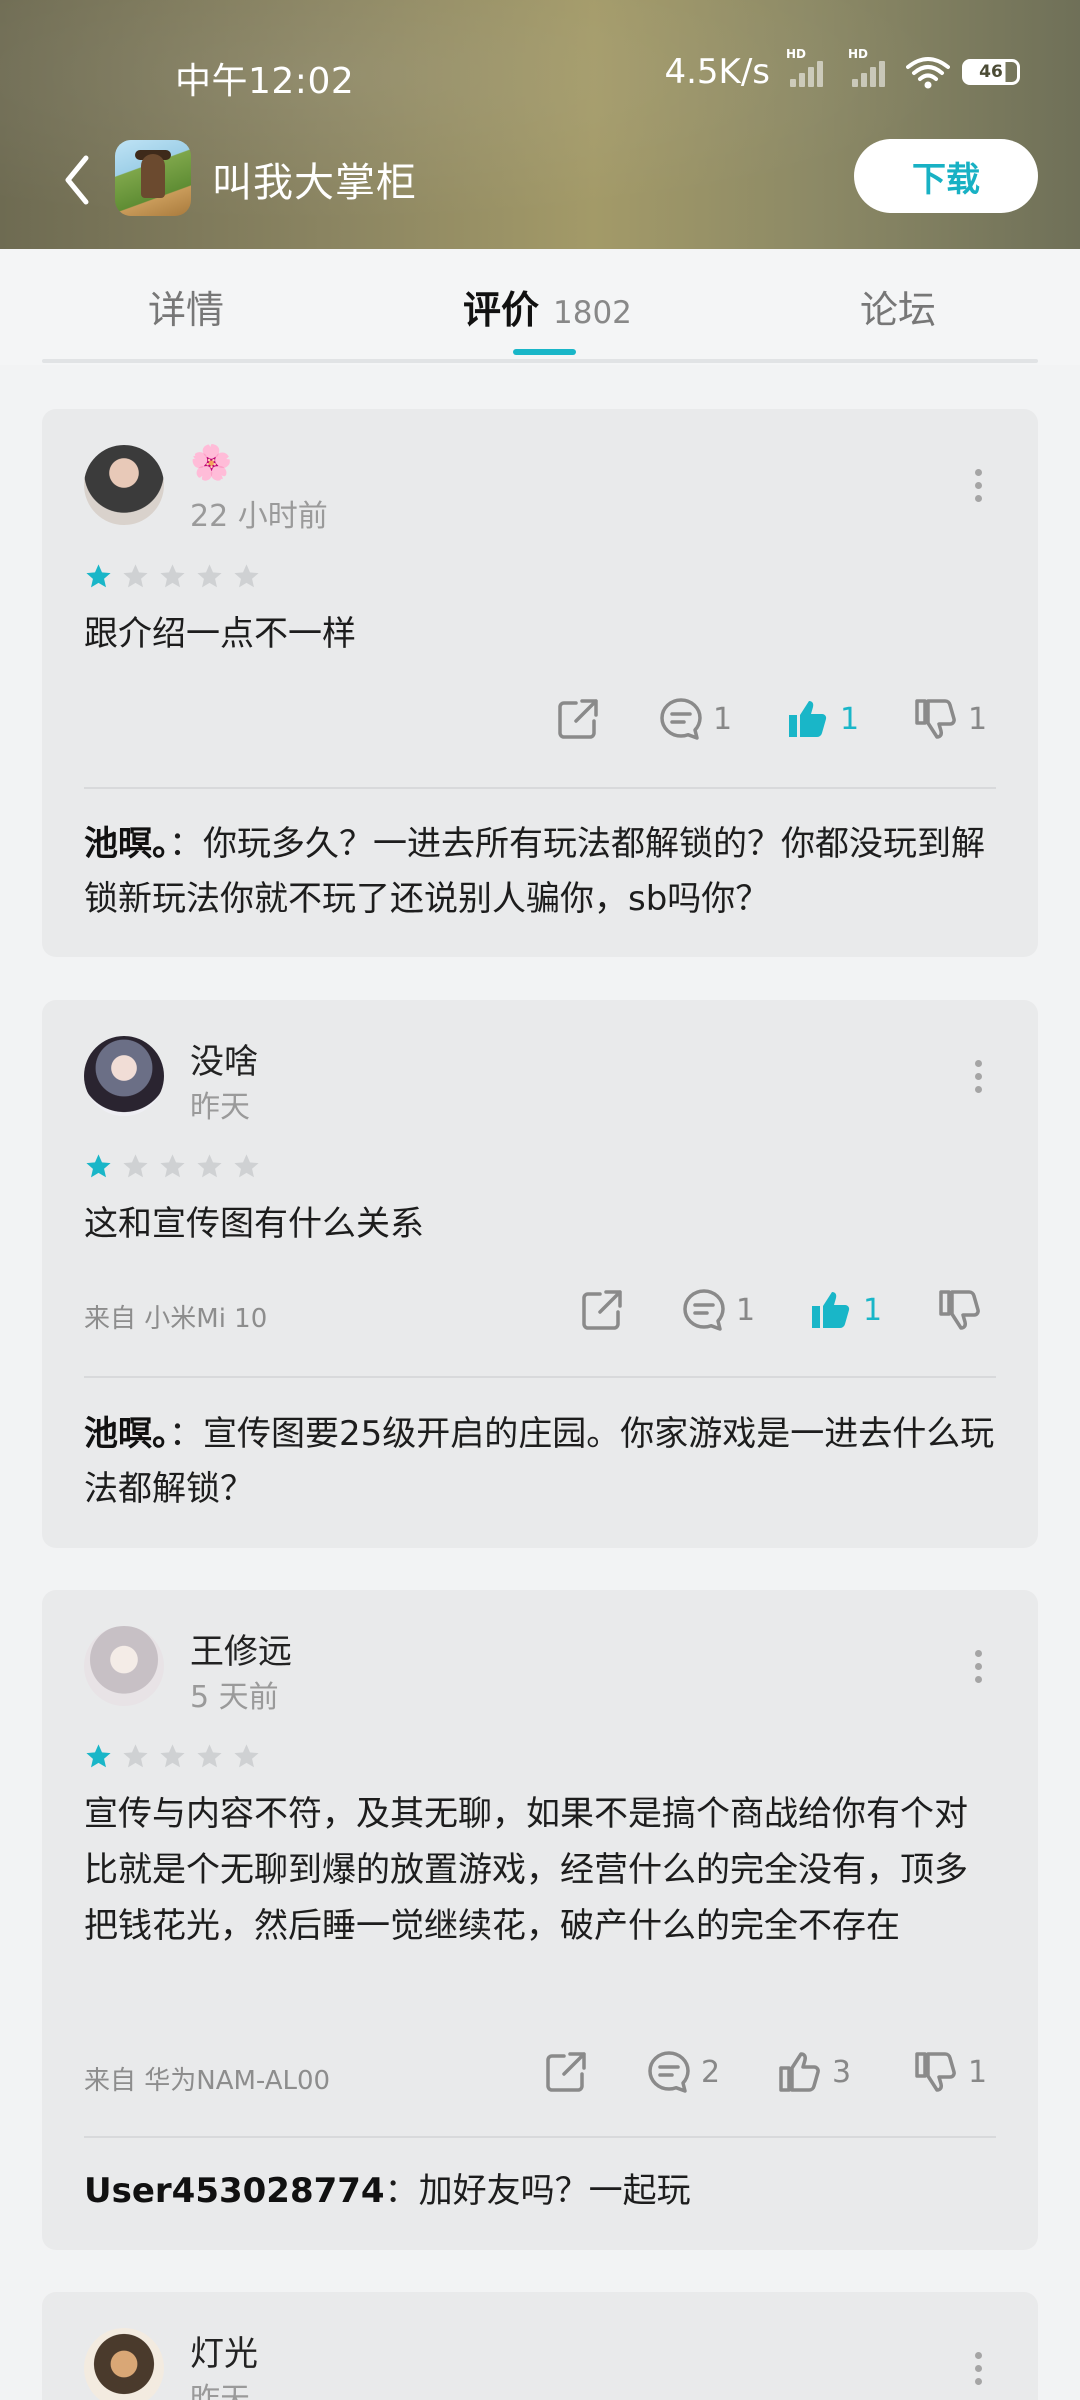  What do you see at coordinates (186, 306) in the screenshot?
I see `tab-details: 详情` at bounding box center [186, 306].